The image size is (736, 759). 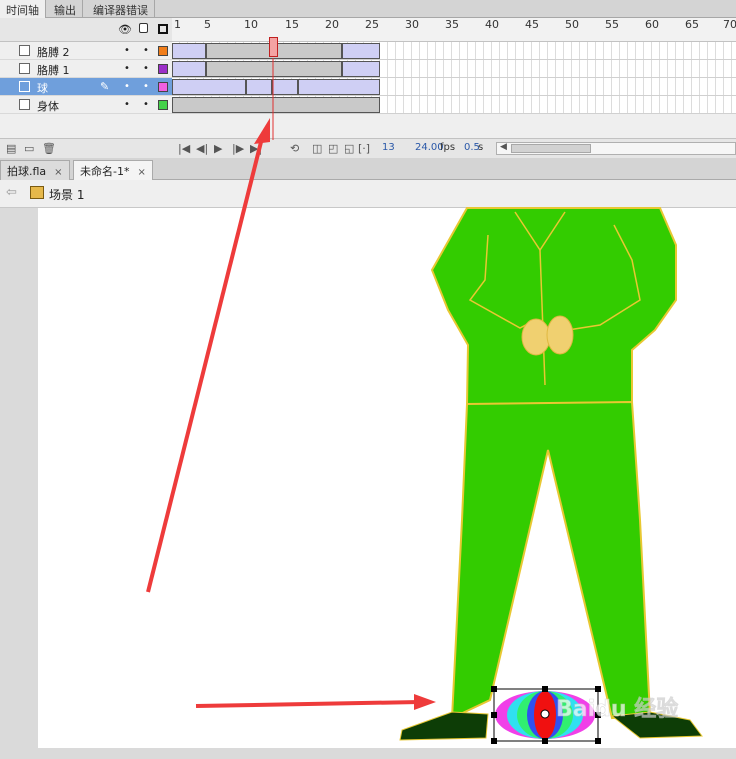 I want to click on arrow-to-ball, so click(x=308, y=704).